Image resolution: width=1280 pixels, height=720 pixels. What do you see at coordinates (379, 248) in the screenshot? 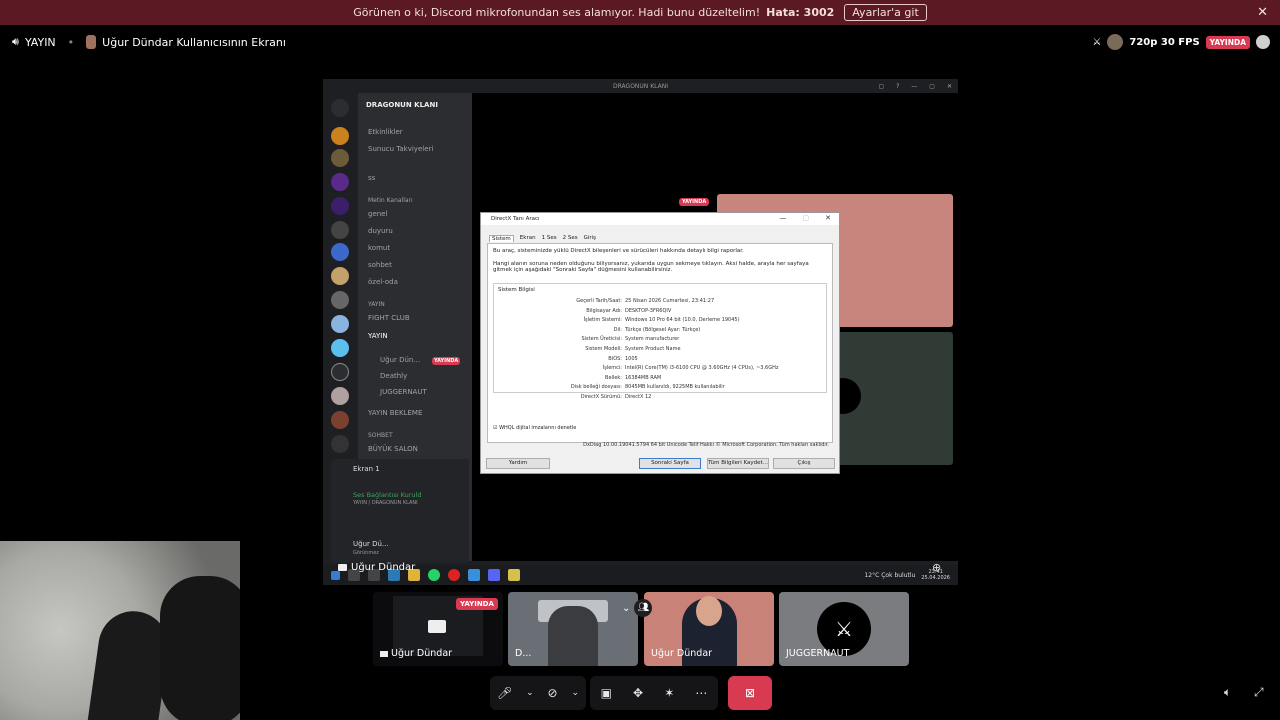
I see `channel-item: komut` at bounding box center [379, 248].